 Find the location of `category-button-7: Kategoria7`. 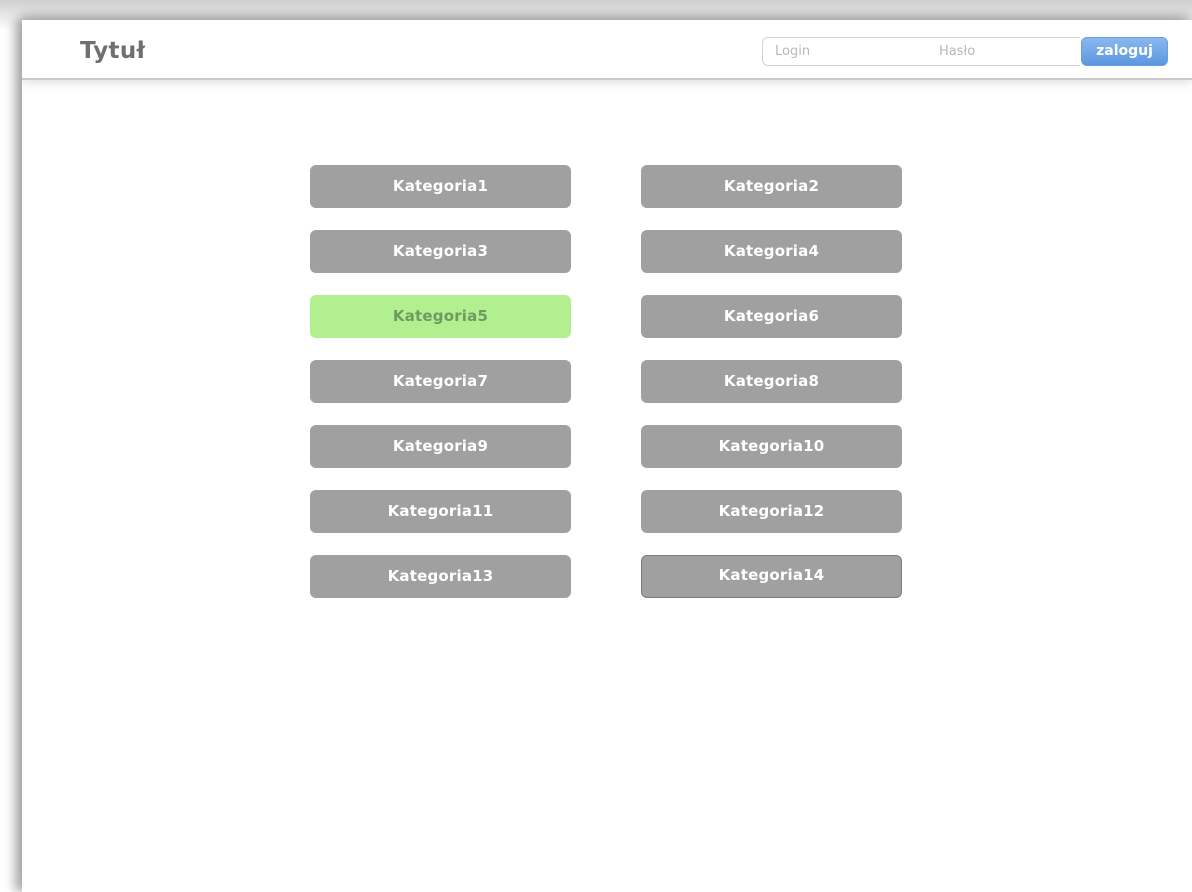

category-button-7: Kategoria7 is located at coordinates (440, 381).